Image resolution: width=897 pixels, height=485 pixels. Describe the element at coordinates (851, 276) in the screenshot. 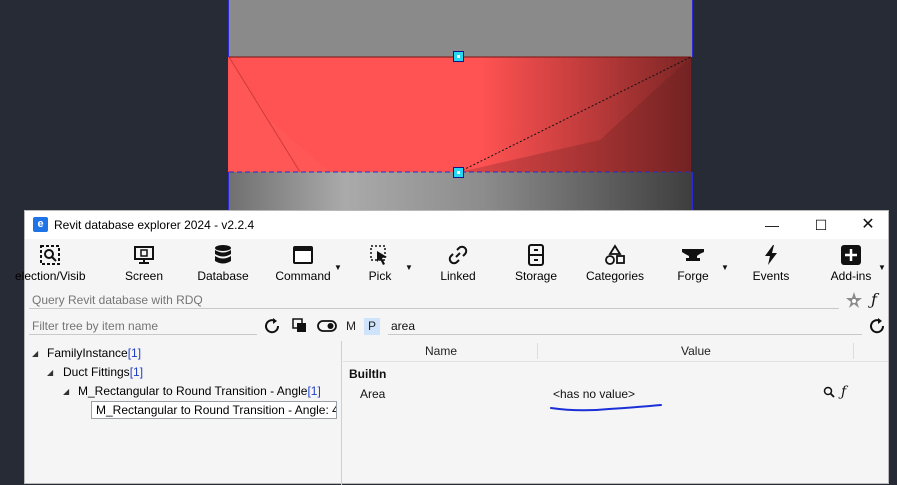

I see `toolbar-label: Add-ins` at that location.